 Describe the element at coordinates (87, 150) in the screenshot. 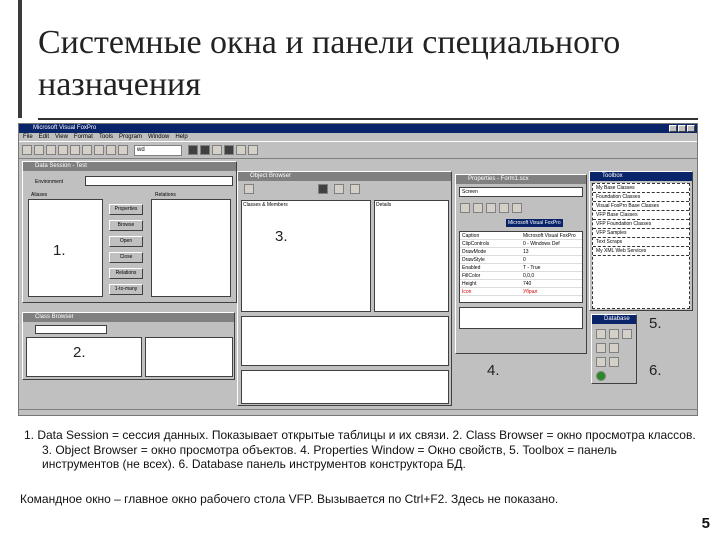

I see `copy-icon` at that location.